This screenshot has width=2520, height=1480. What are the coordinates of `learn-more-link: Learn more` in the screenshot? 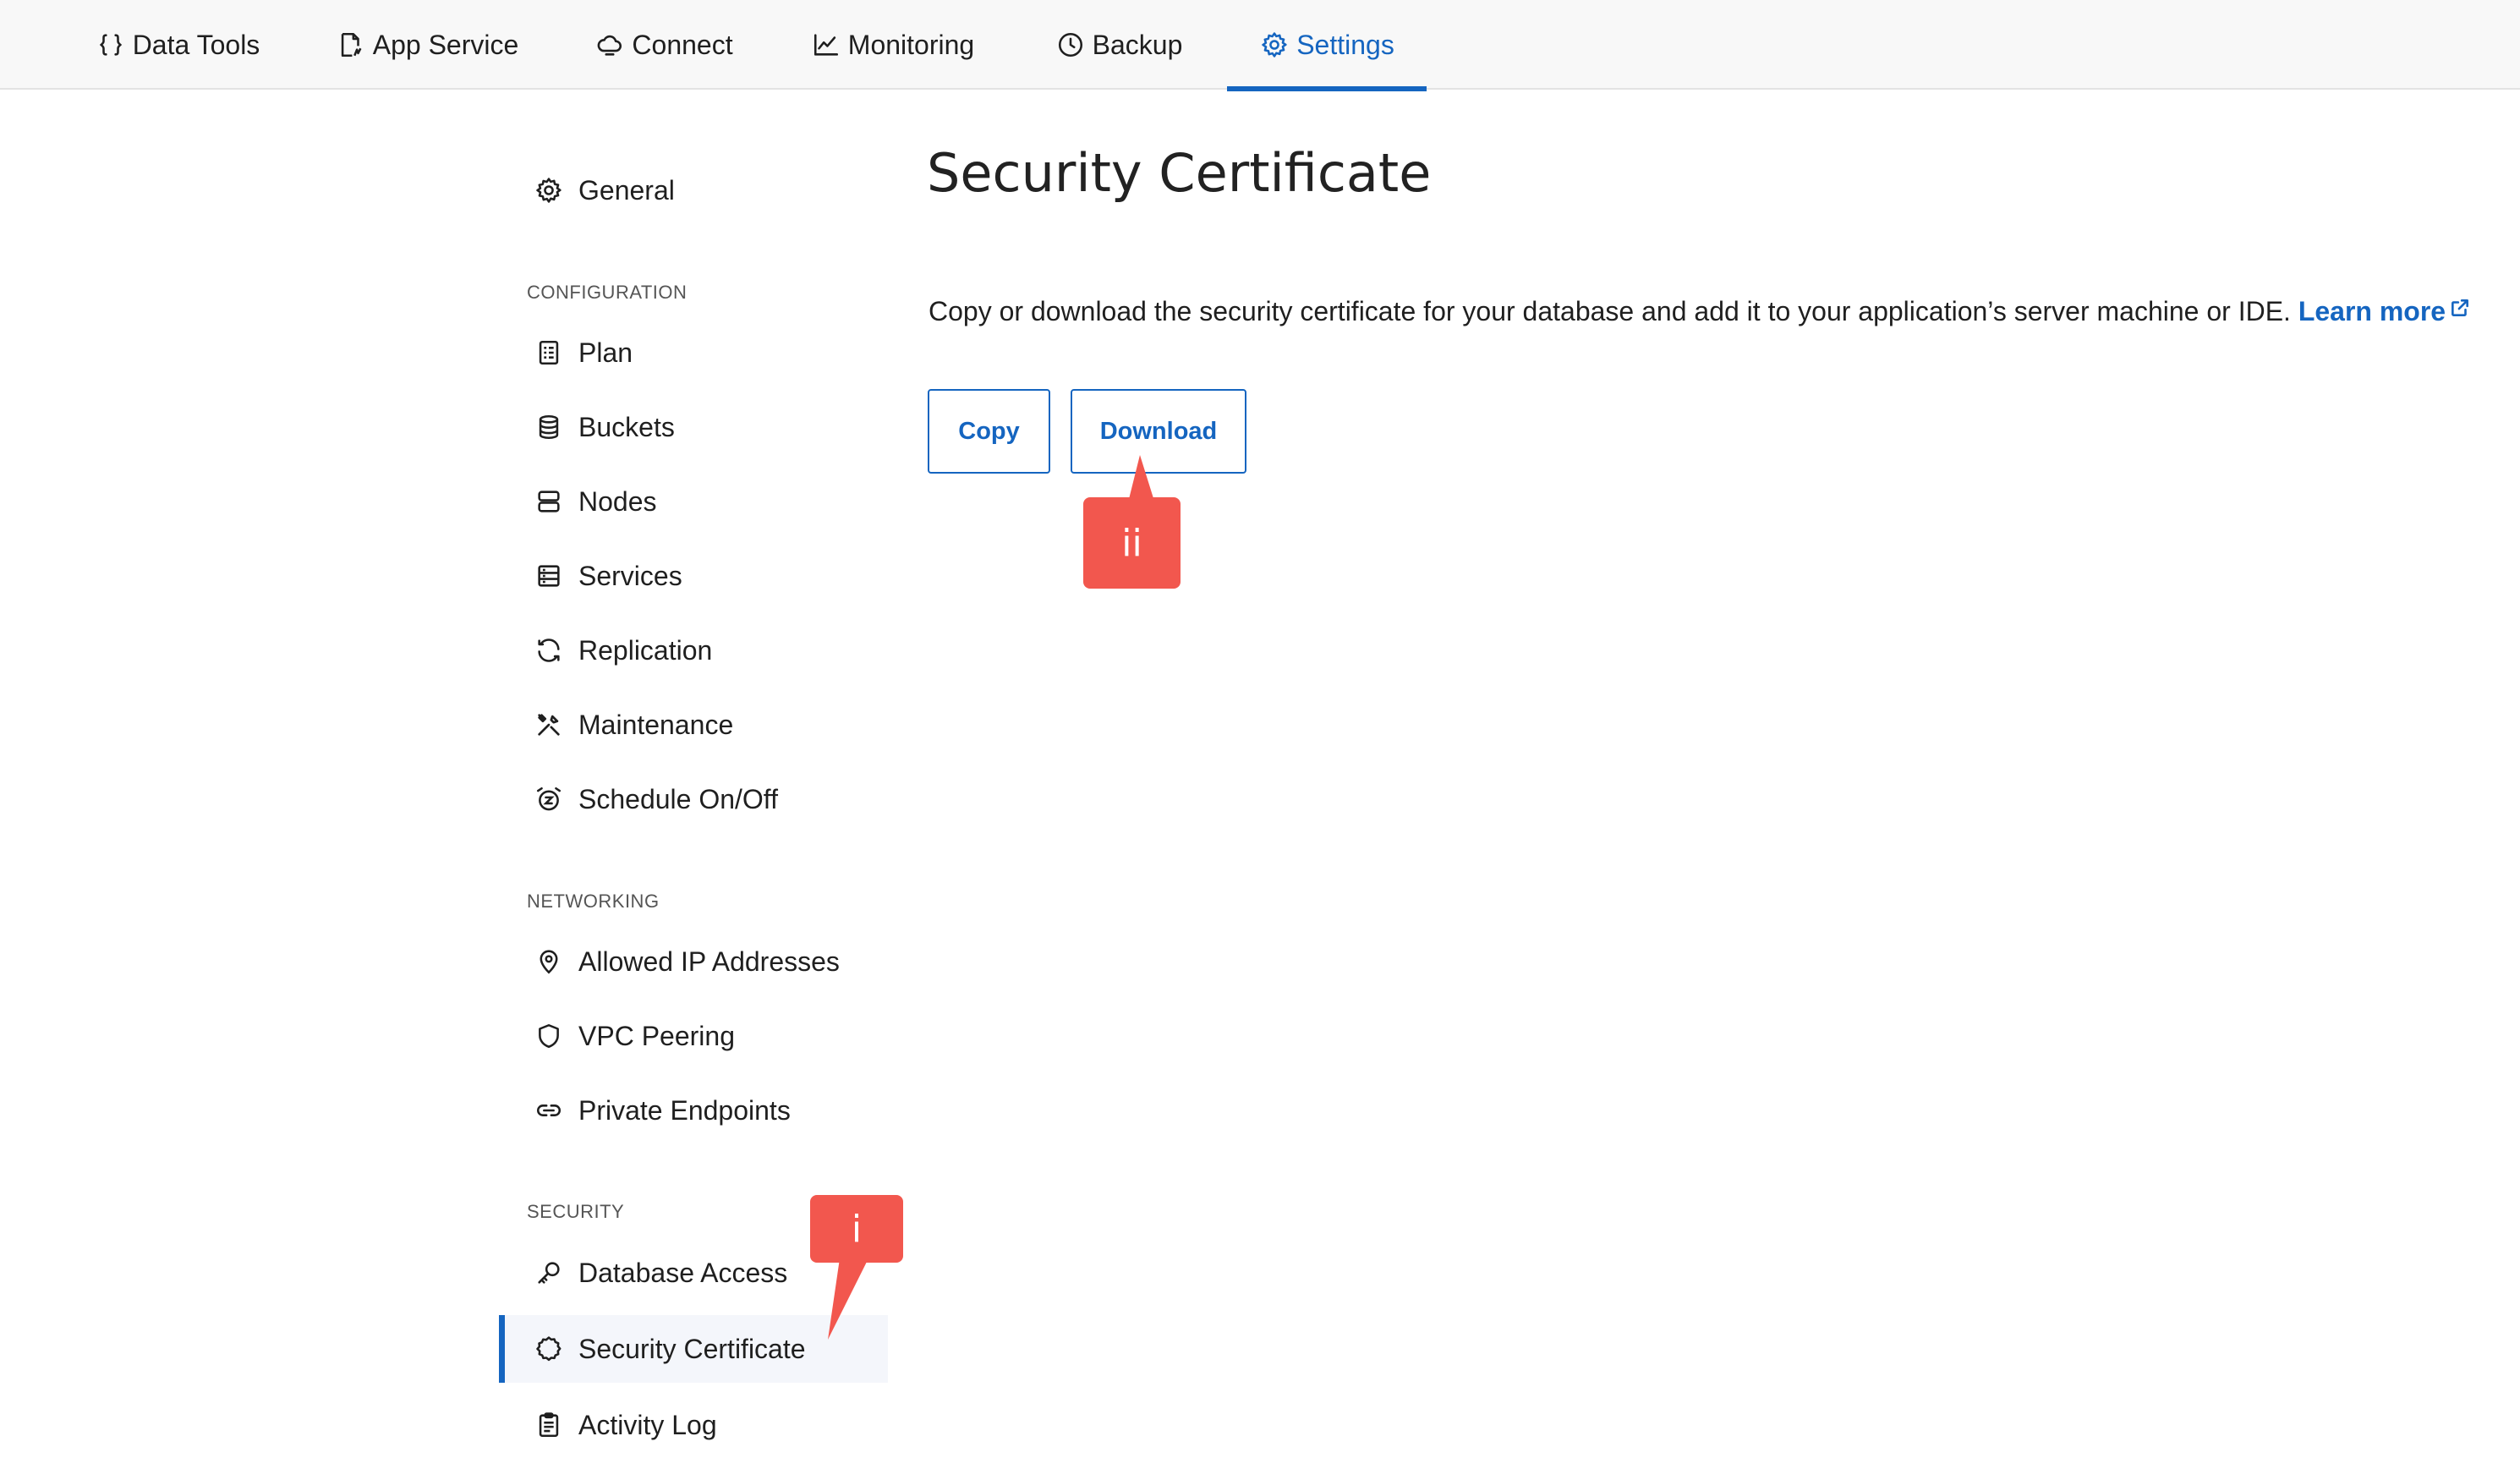 It's located at (2384, 311).